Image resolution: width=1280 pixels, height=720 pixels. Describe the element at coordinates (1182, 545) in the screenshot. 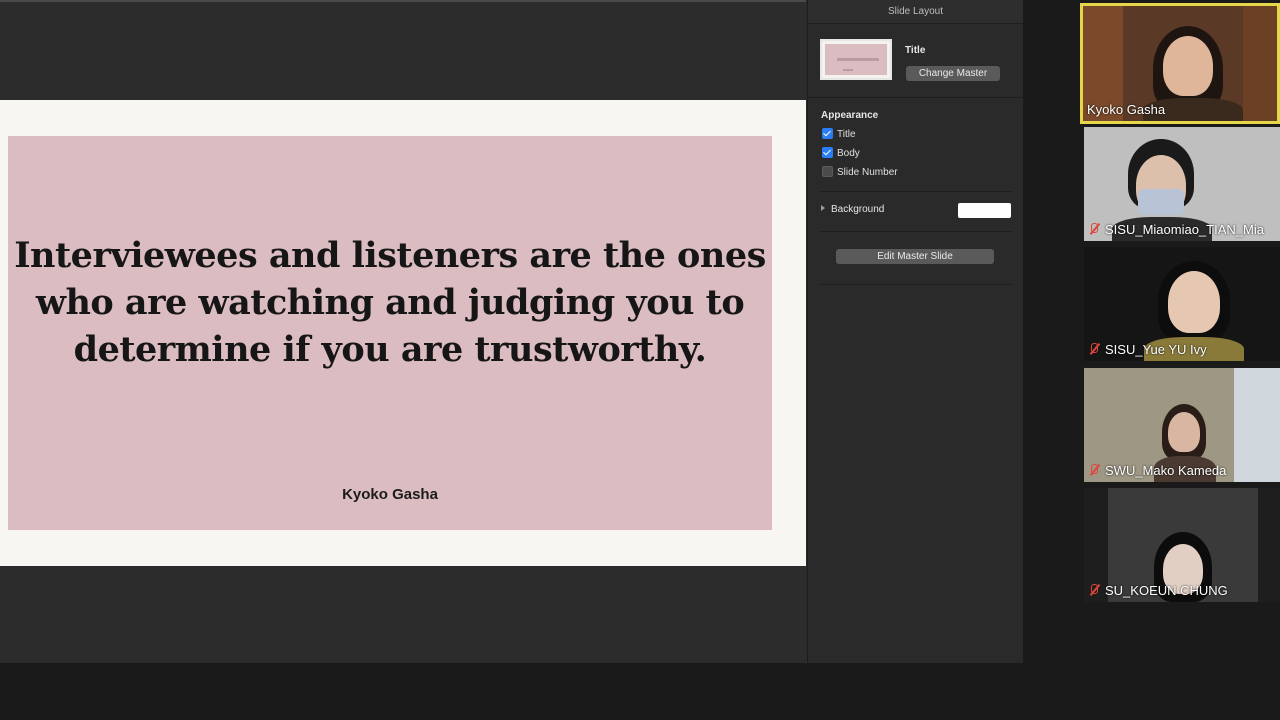

I see `participant-tile: SU_KOEUN CHUNG` at that location.